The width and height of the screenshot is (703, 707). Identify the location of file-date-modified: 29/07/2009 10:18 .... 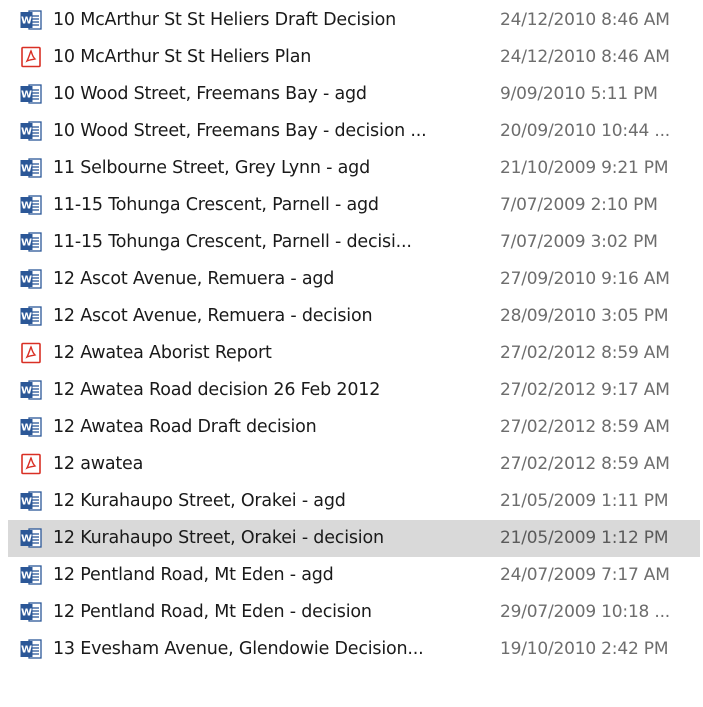
(585, 612).